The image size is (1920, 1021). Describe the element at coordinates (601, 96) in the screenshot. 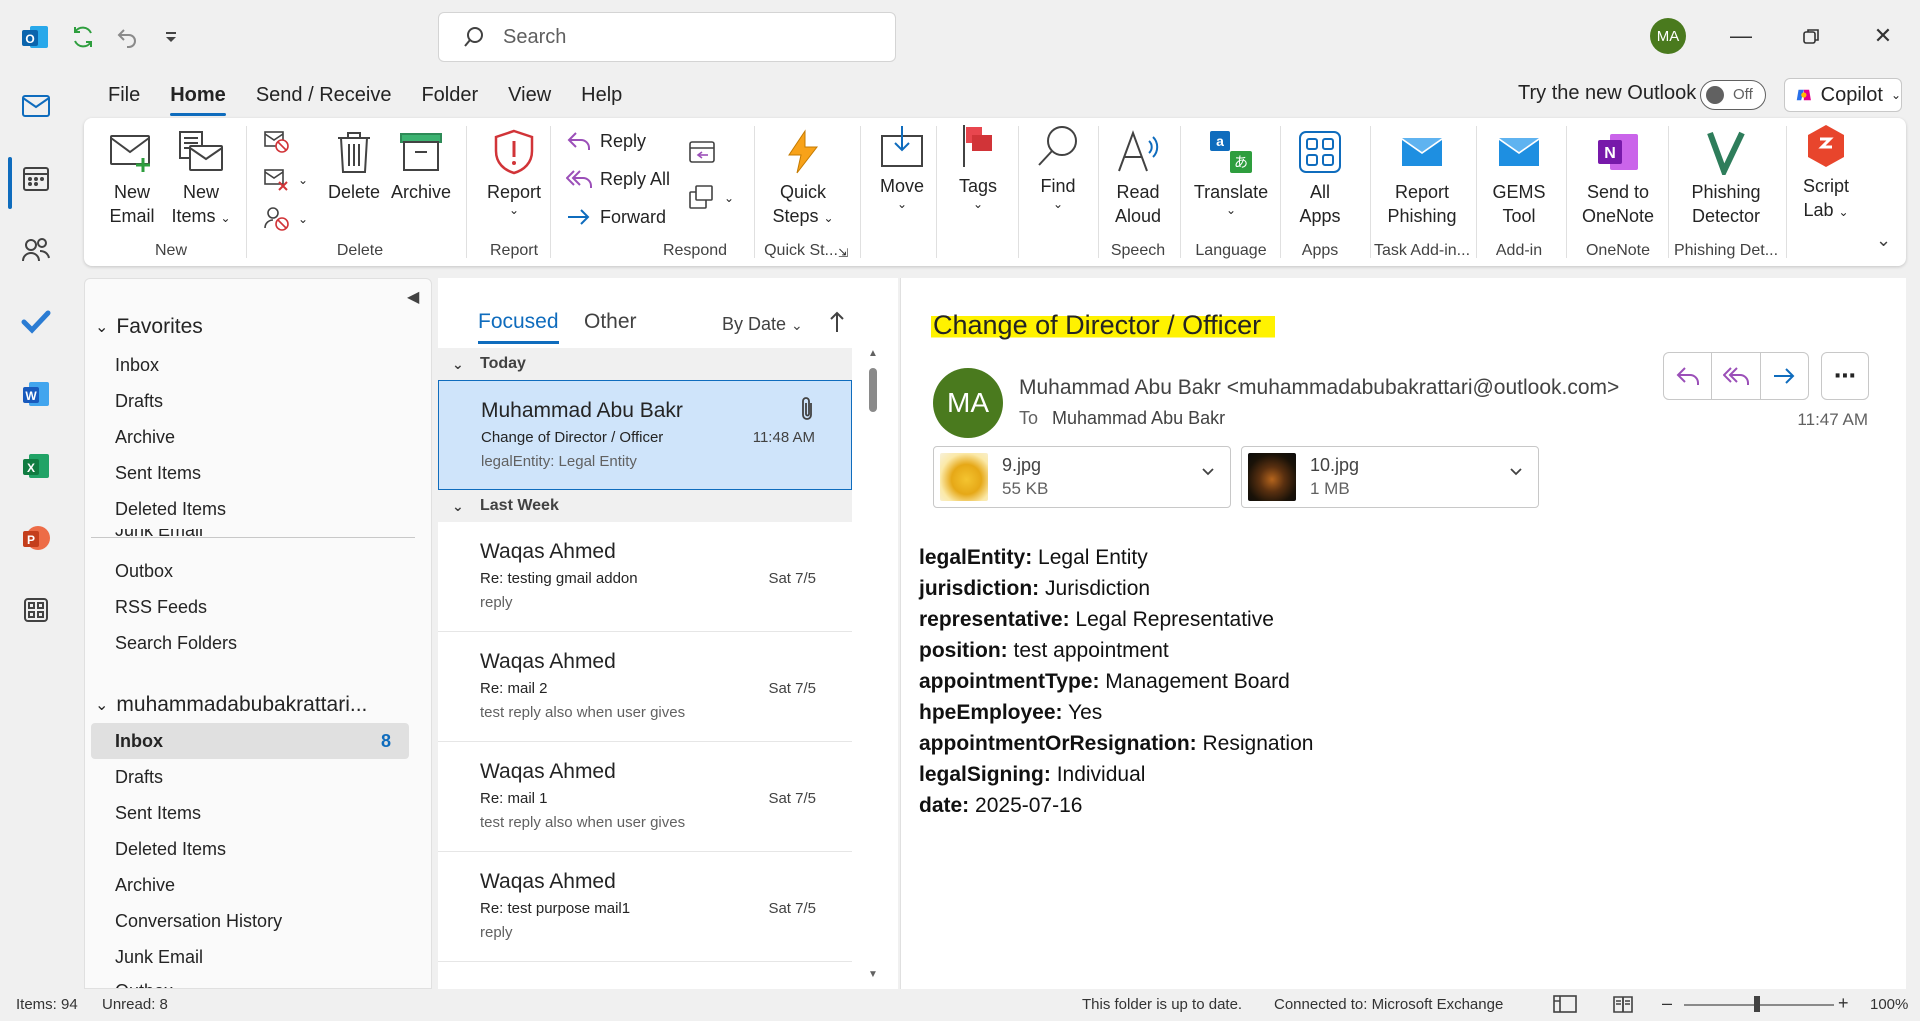

I see `tab-help: Help` at that location.